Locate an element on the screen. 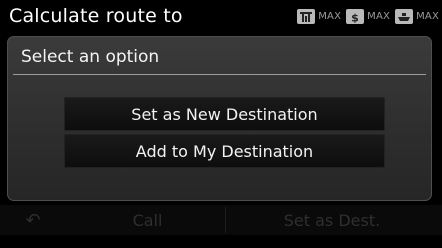 The height and width of the screenshot is (248, 442). screen-title: Calculate route to is located at coordinates (96, 16).